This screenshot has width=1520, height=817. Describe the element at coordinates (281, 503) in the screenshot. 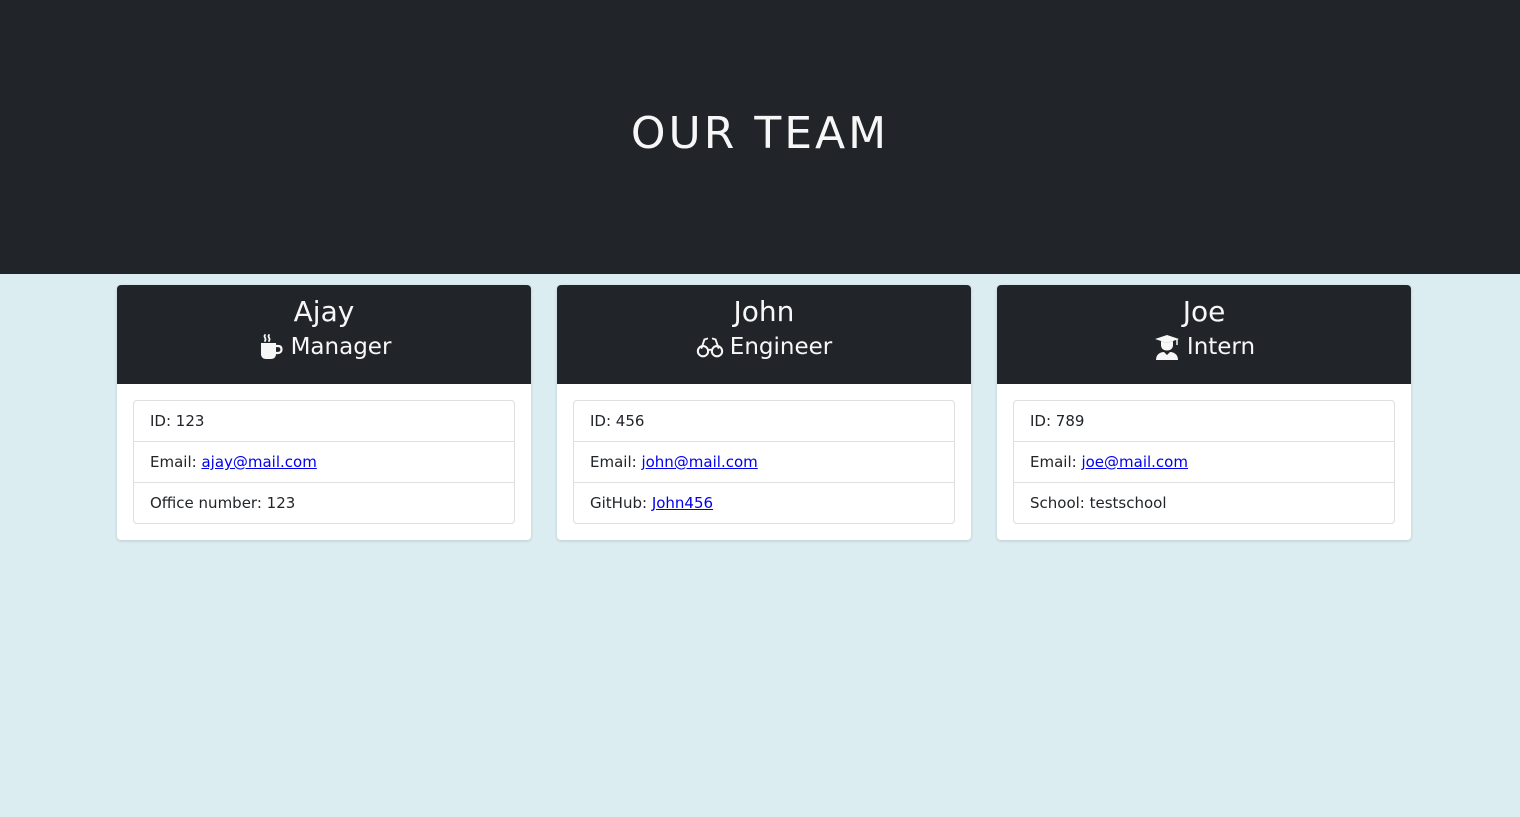

I see `office-number-value: 123` at that location.